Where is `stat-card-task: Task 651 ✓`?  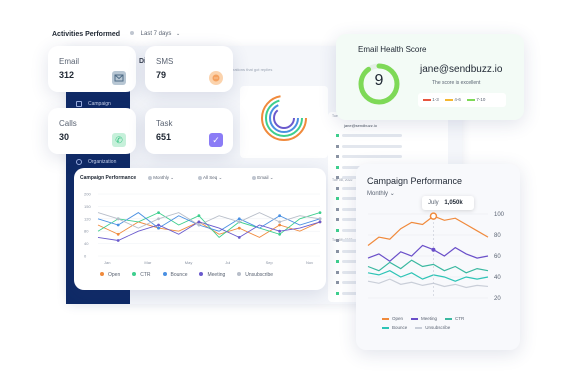
stat-card-task: Task 651 ✓ is located at coordinates (189, 131).